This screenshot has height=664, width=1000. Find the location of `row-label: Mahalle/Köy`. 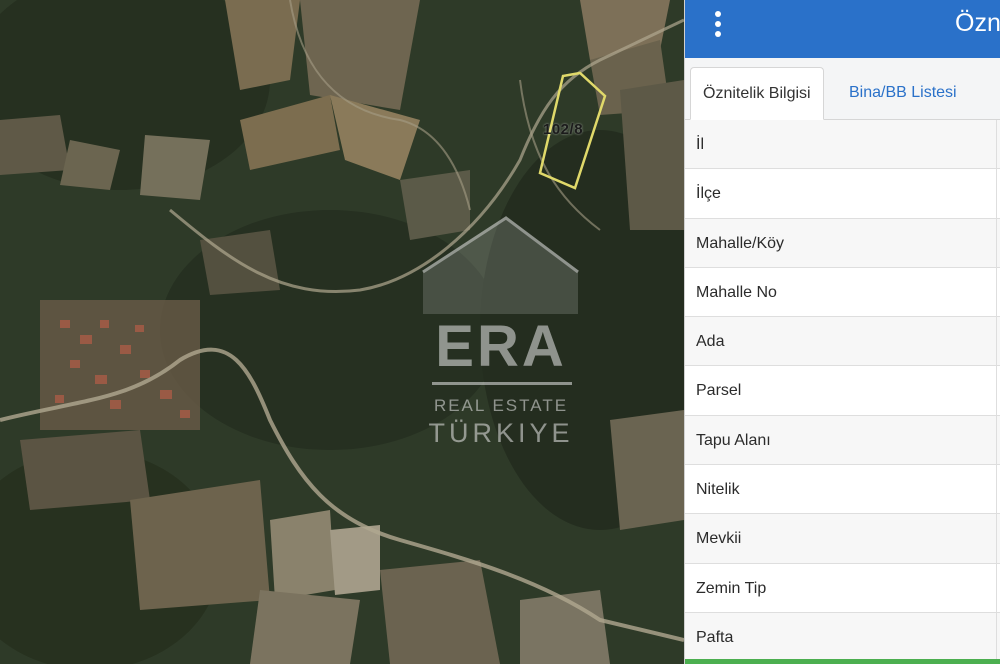

row-label: Mahalle/Köy is located at coordinates (740, 243).